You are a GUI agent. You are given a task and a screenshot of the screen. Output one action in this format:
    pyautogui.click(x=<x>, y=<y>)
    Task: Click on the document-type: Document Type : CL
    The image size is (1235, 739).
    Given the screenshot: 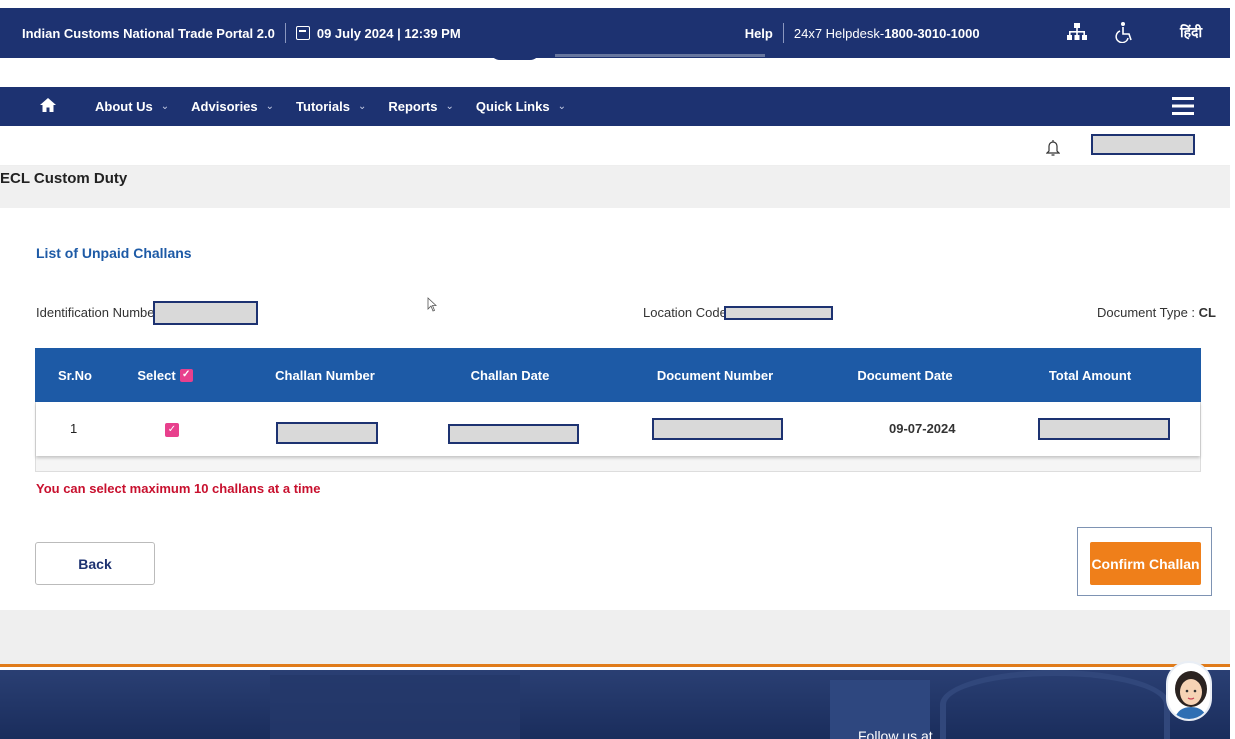 What is the action you would take?
    pyautogui.click(x=1156, y=312)
    